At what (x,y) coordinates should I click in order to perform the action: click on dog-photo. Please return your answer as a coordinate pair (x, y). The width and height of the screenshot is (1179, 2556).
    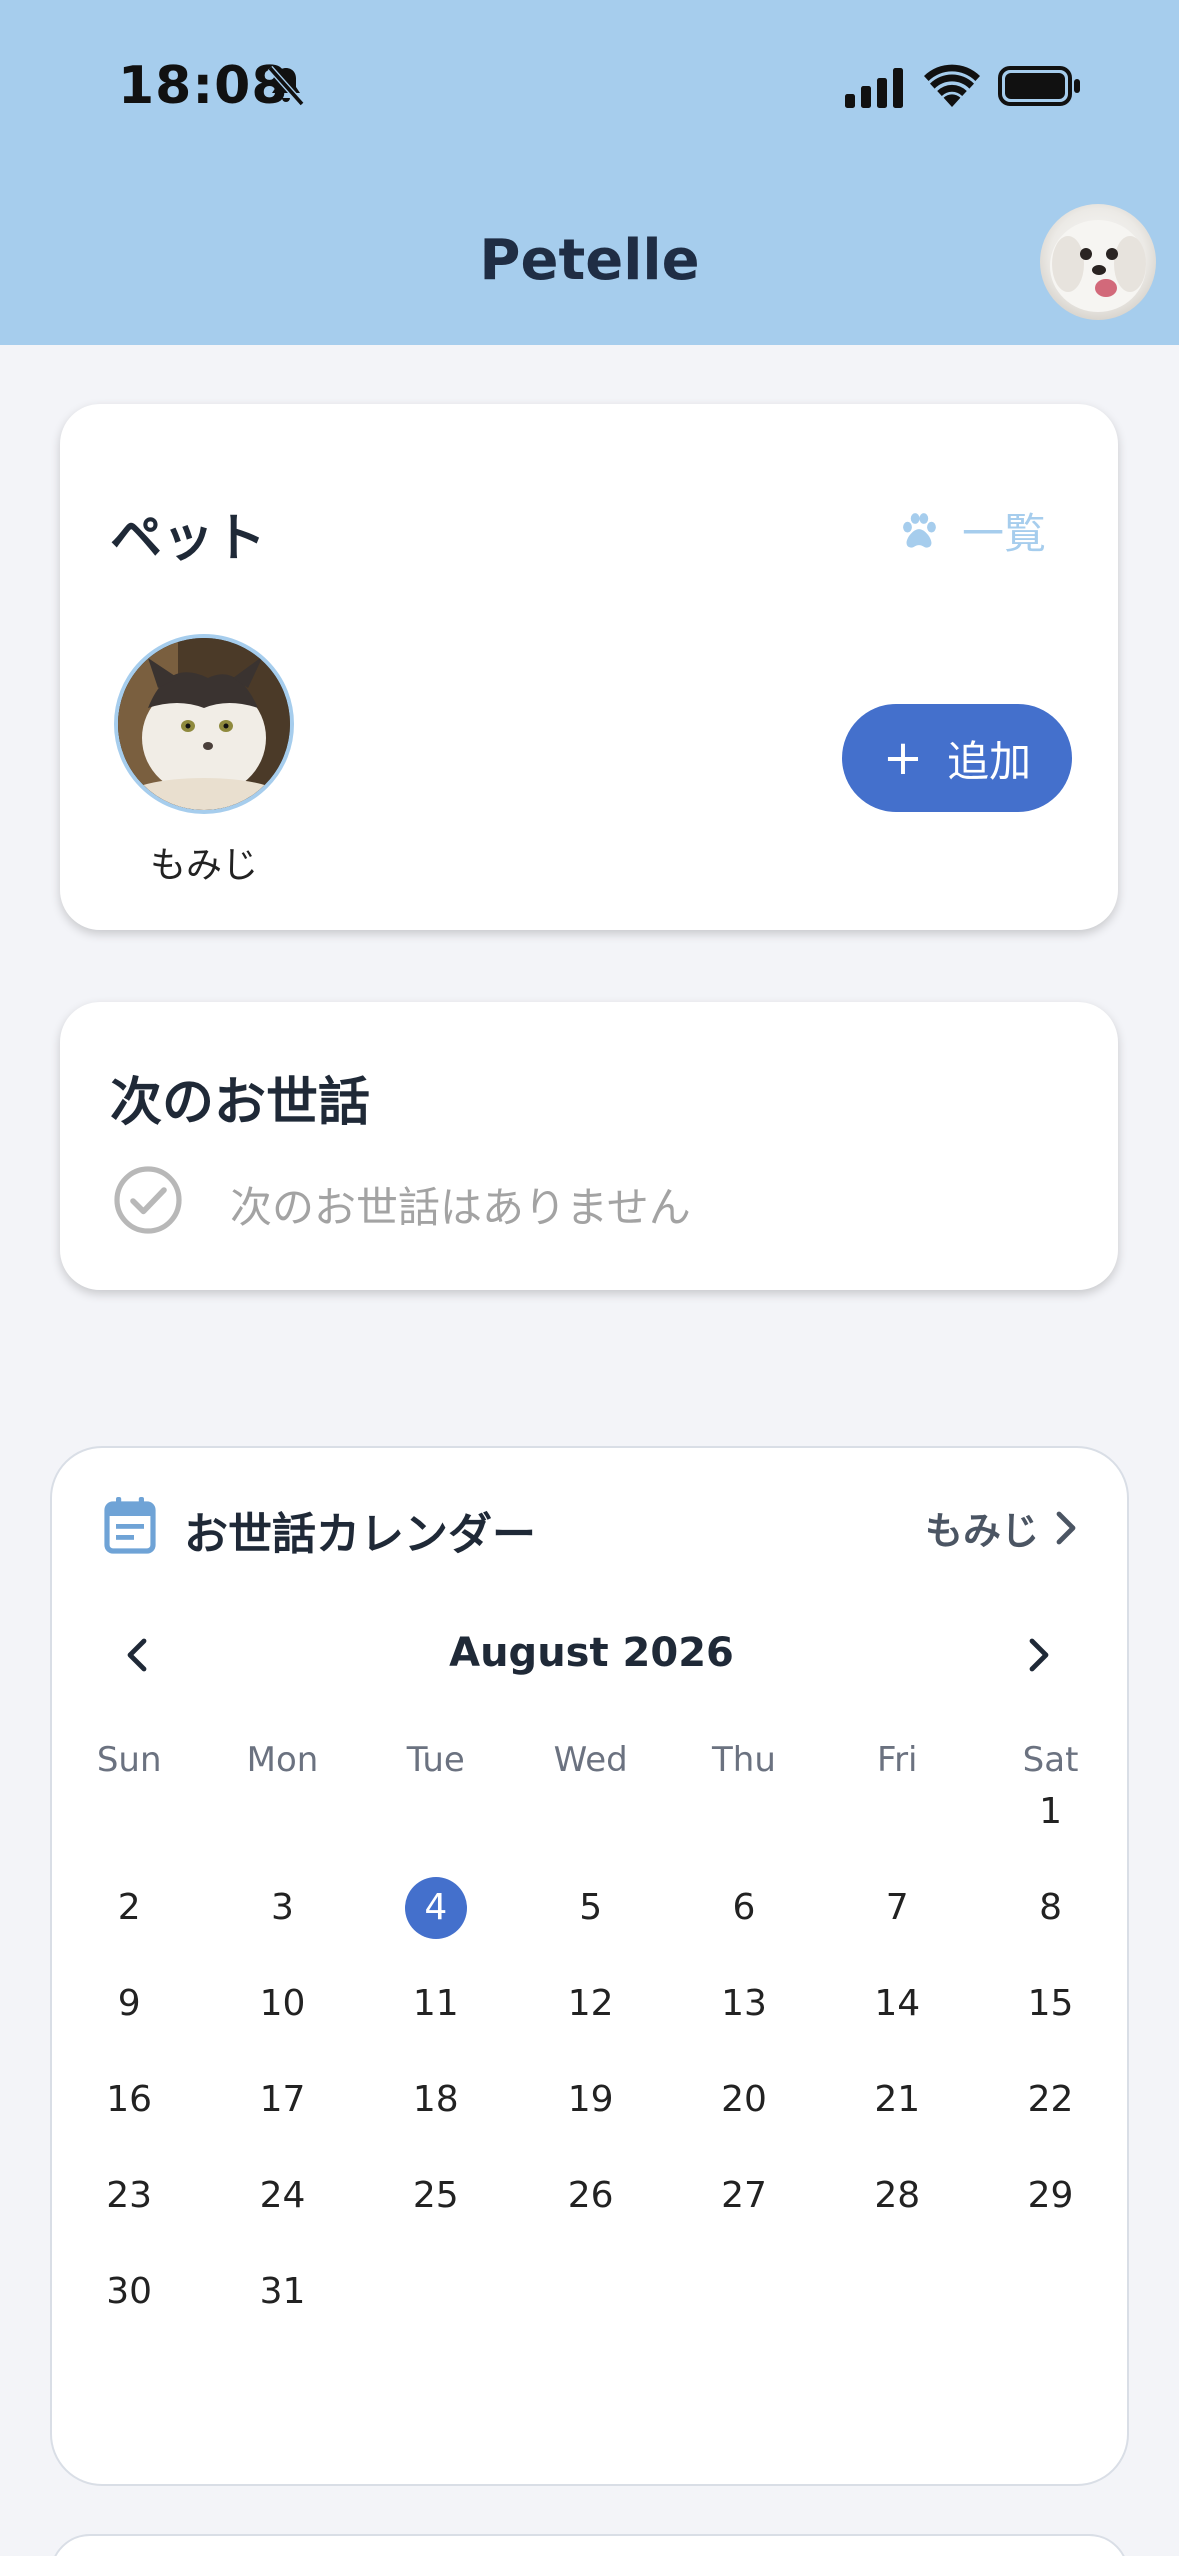
    Looking at the image, I should click on (1098, 266).